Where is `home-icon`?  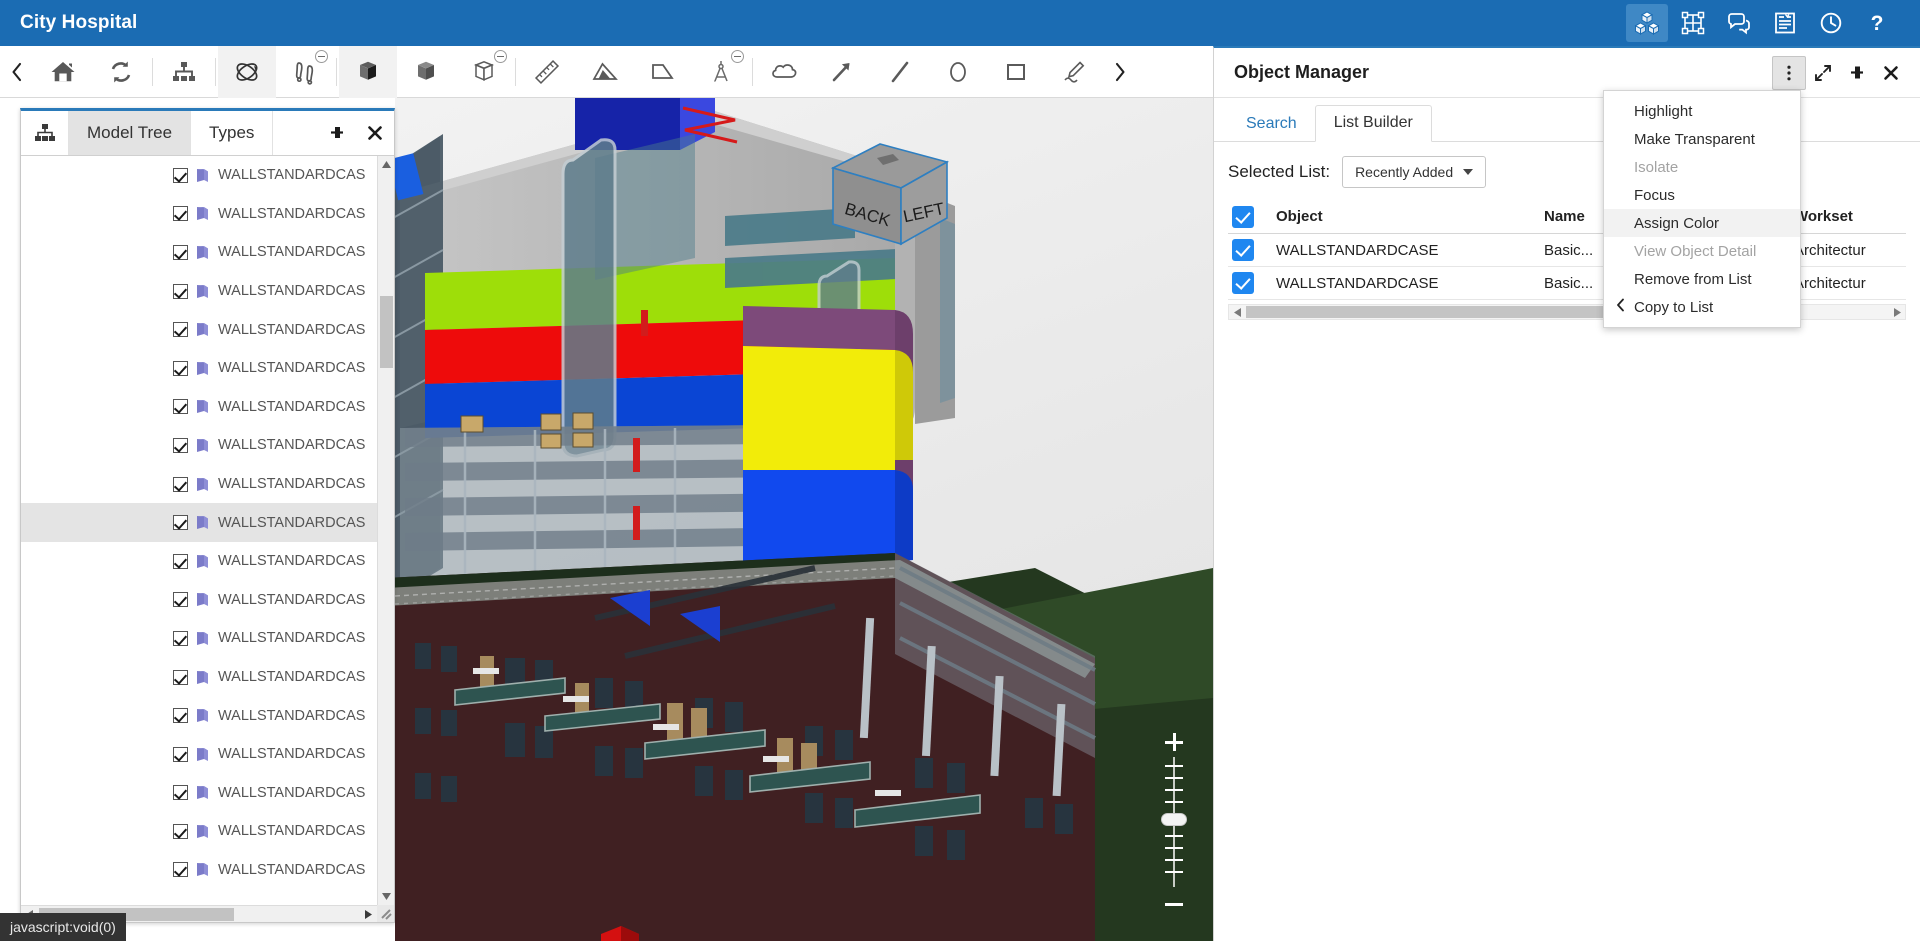 home-icon is located at coordinates (63, 72).